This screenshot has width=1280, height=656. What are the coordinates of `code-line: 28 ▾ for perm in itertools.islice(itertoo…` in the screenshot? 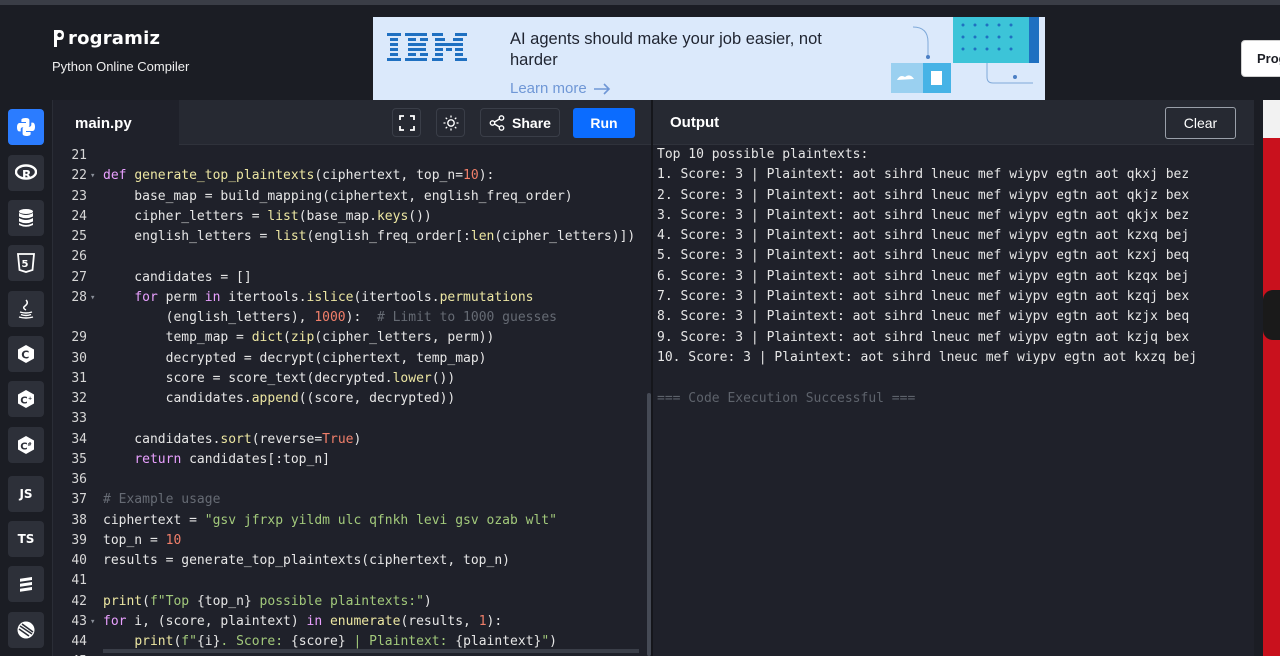 It's located at (348, 298).